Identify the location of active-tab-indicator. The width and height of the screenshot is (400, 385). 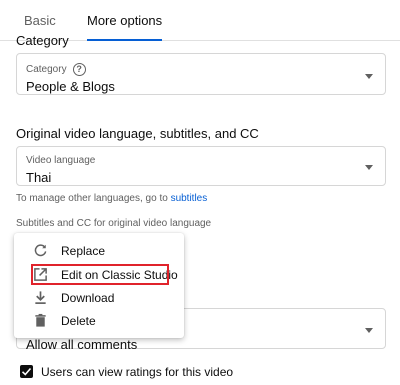
(125, 40).